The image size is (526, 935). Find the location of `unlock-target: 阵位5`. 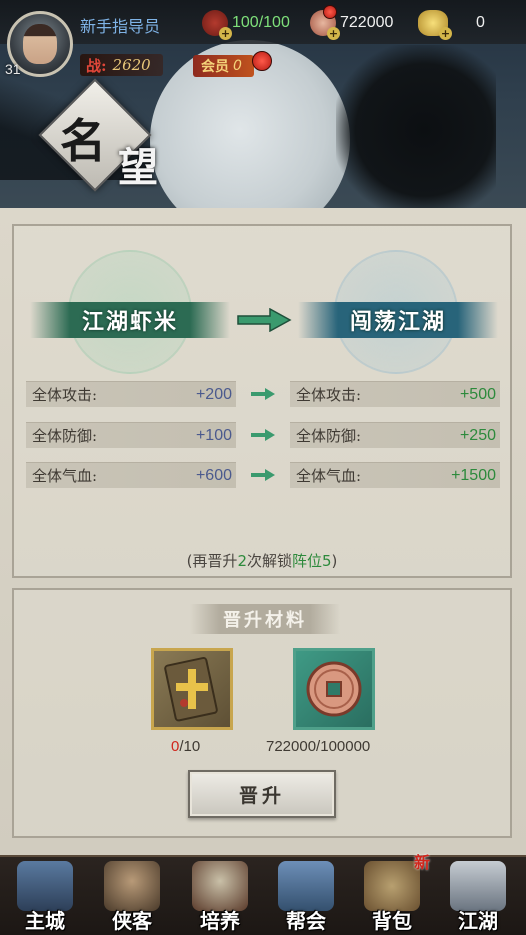

unlock-target: 阵位5 is located at coordinates (312, 561).